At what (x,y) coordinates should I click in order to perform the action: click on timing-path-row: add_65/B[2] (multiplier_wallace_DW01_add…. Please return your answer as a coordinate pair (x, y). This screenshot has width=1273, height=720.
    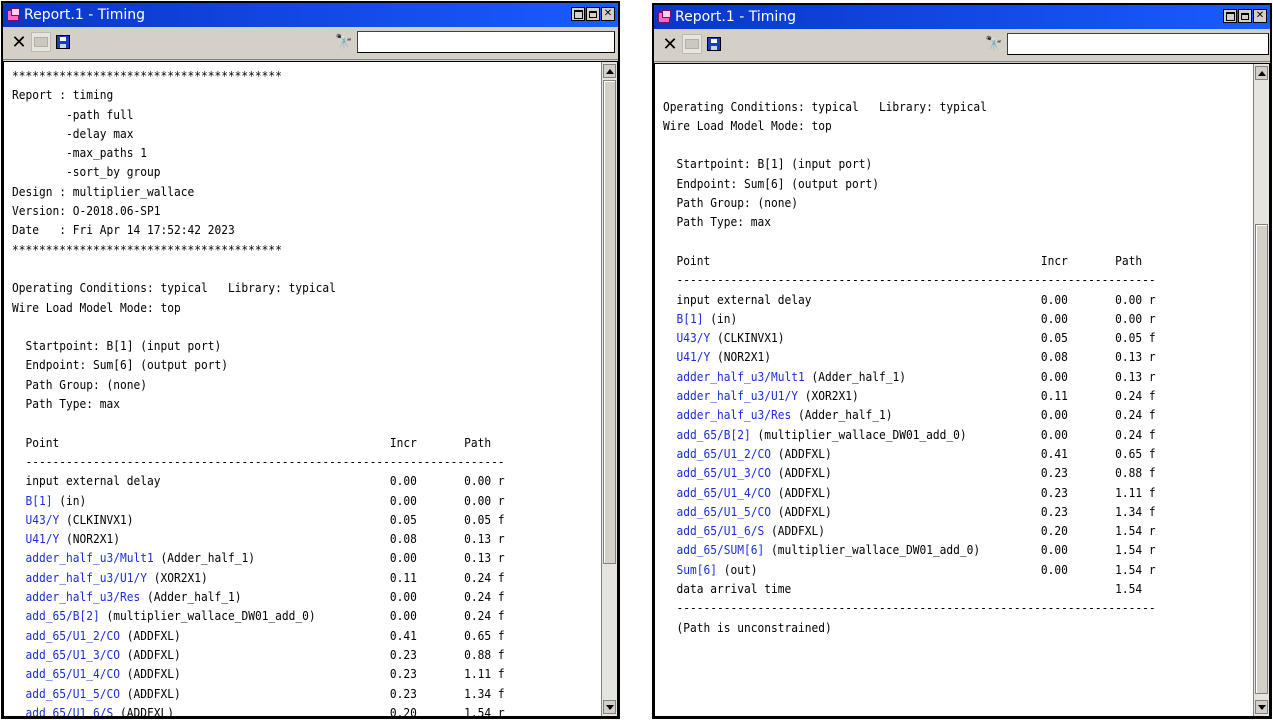
    Looking at the image, I should click on (909, 434).